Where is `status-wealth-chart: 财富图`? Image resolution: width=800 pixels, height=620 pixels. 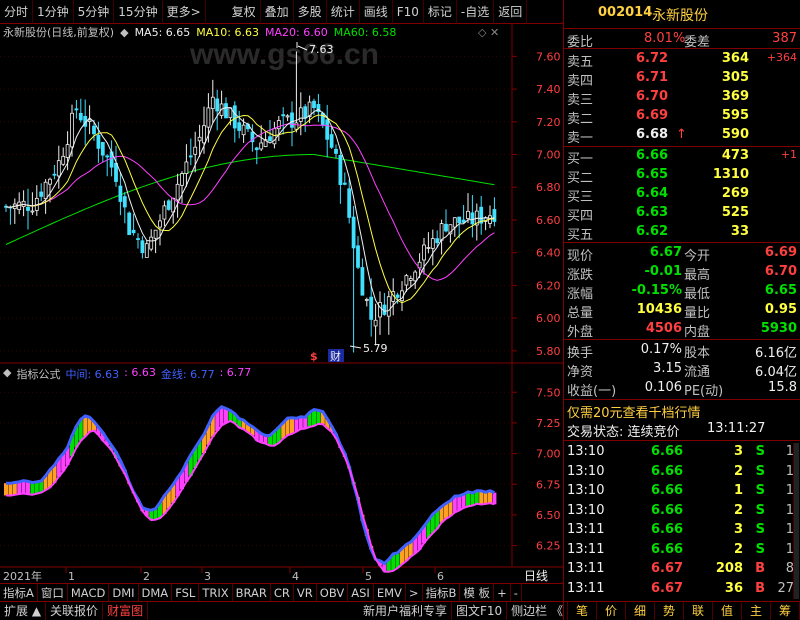 status-wealth-chart: 财富图 is located at coordinates (126, 610).